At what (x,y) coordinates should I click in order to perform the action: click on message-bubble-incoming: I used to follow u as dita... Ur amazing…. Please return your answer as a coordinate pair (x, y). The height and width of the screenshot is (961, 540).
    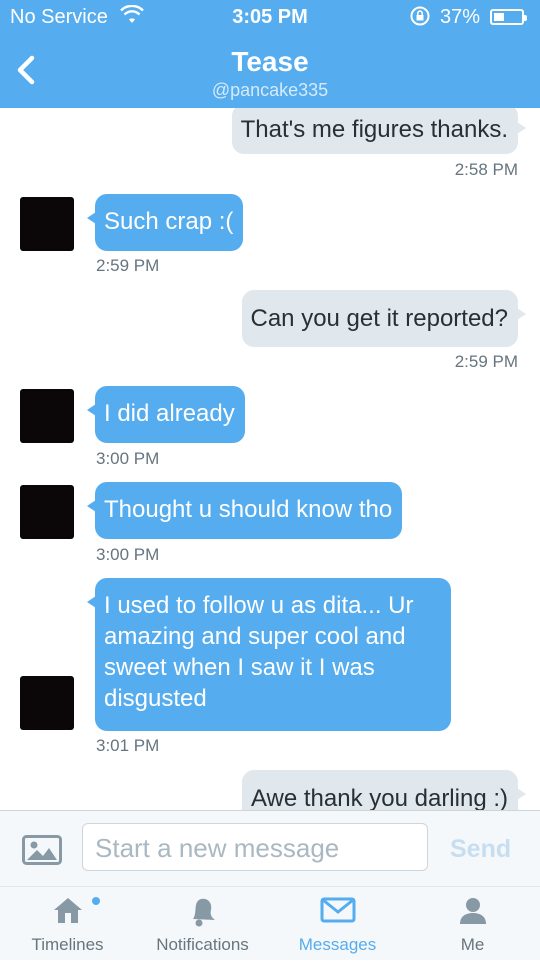
    Looking at the image, I should click on (269, 654).